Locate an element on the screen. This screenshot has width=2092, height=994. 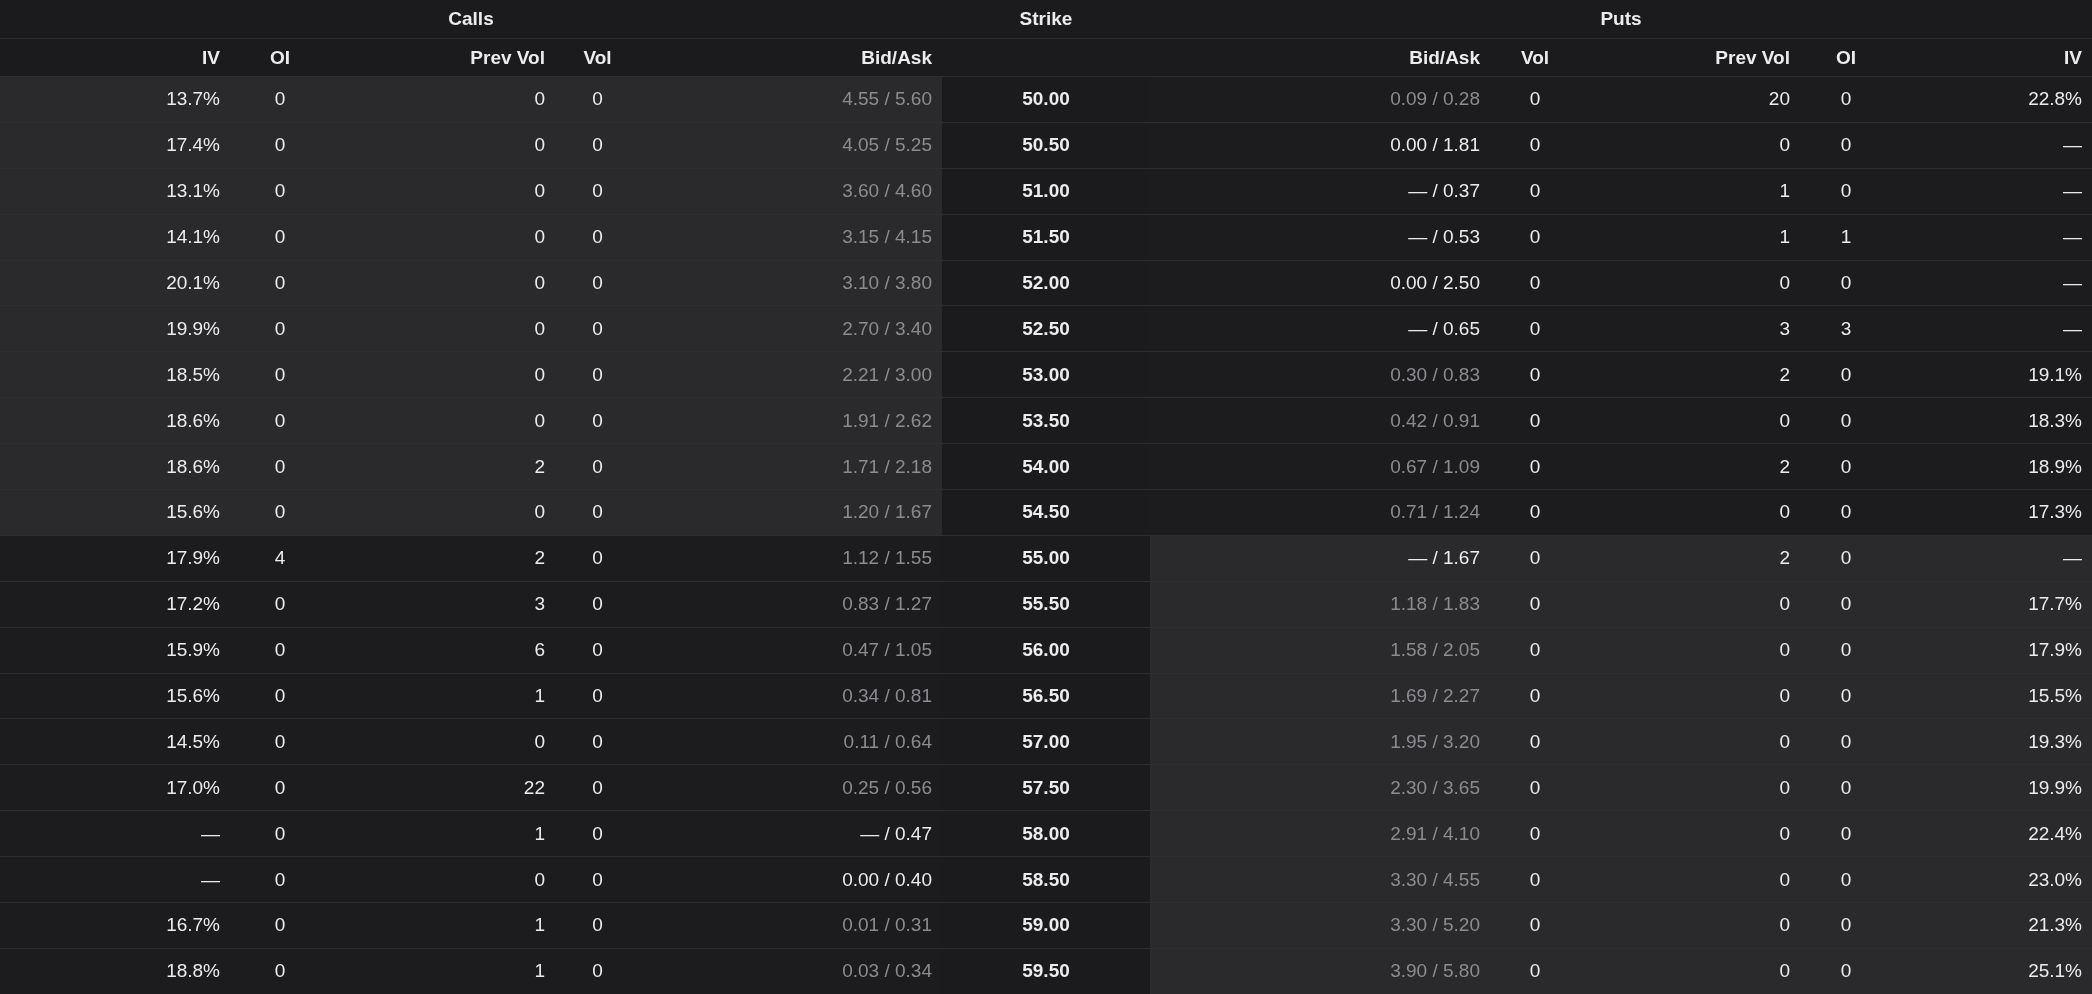
iv-cell-text: 18.8% is located at coordinates (193, 971).